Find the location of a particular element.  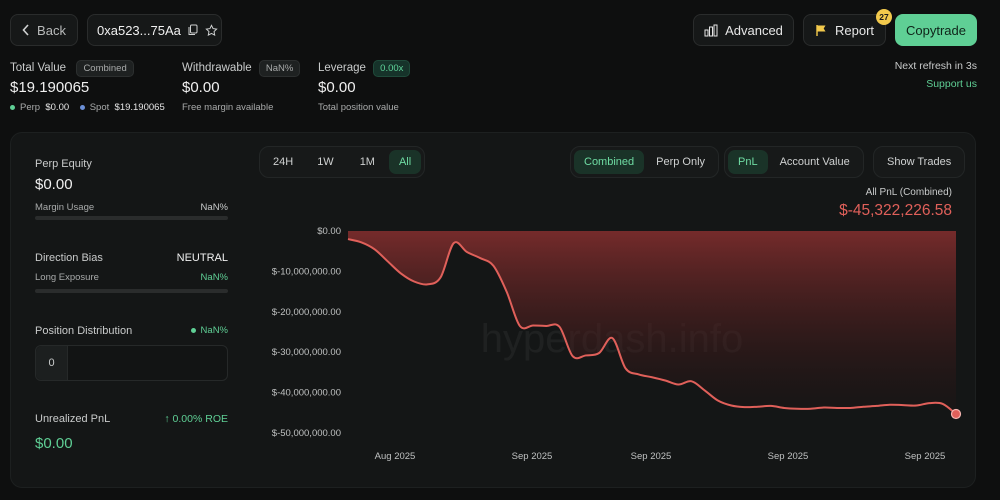

time-range-selector: 24H 1W 1M All is located at coordinates (342, 162).